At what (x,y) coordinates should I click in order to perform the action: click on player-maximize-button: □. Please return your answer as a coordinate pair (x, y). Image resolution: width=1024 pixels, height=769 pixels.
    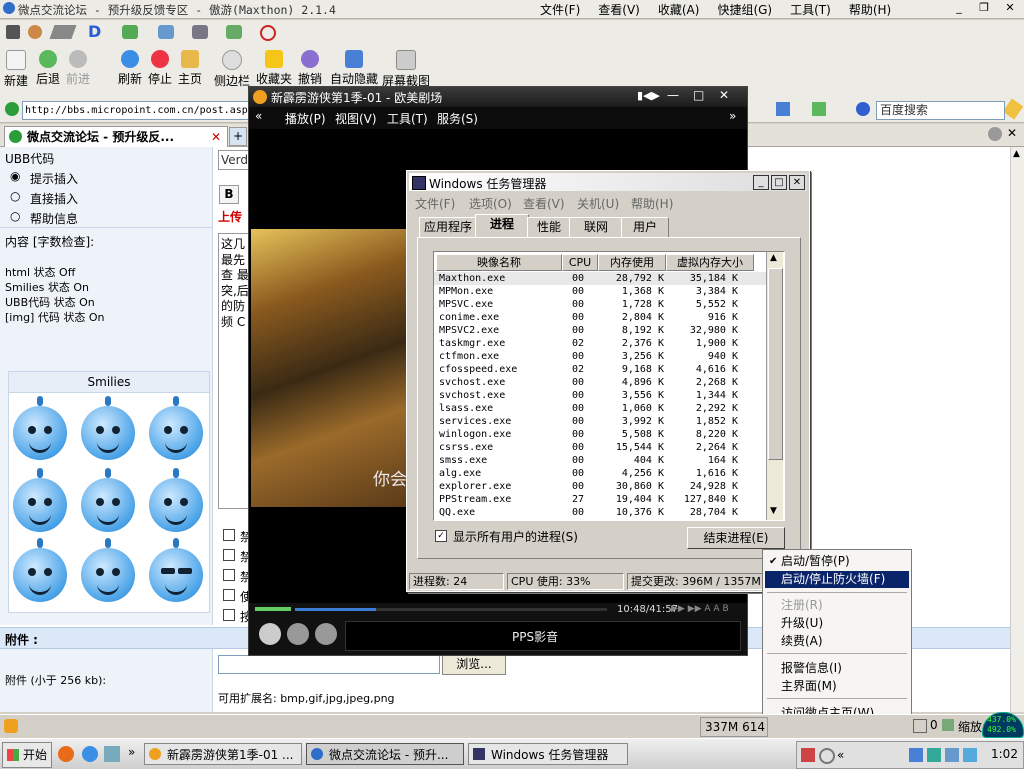
    Looking at the image, I should click on (698, 95).